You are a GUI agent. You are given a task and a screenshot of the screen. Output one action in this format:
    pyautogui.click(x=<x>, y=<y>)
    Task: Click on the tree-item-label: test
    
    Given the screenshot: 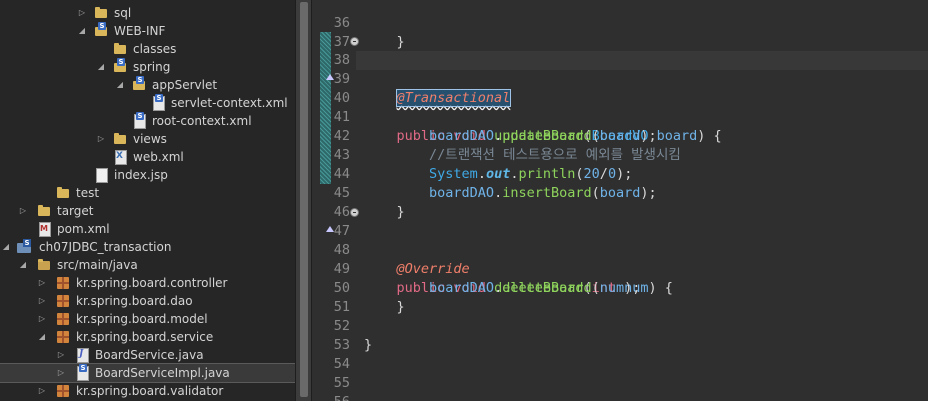 What is the action you would take?
    pyautogui.click(x=88, y=193)
    